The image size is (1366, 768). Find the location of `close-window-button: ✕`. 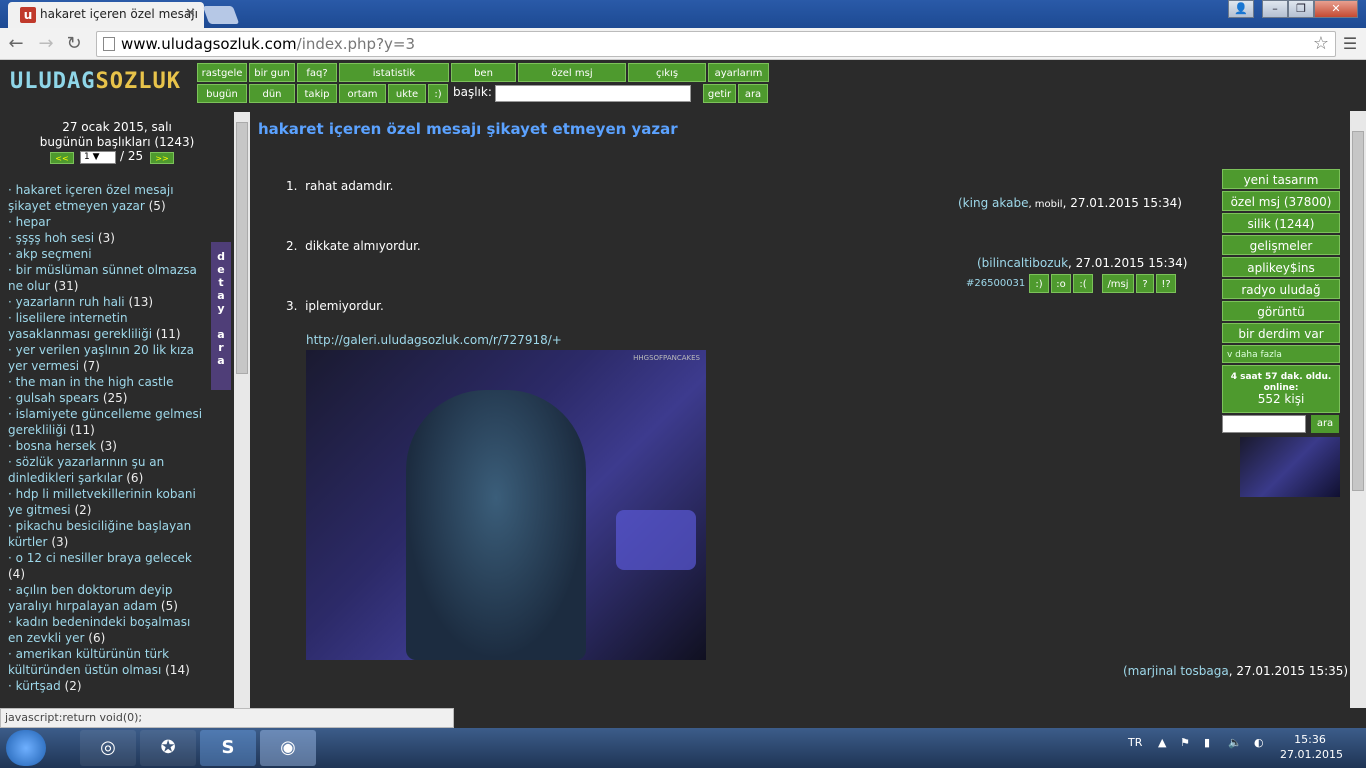

close-window-button: ✕ is located at coordinates (1336, 9).